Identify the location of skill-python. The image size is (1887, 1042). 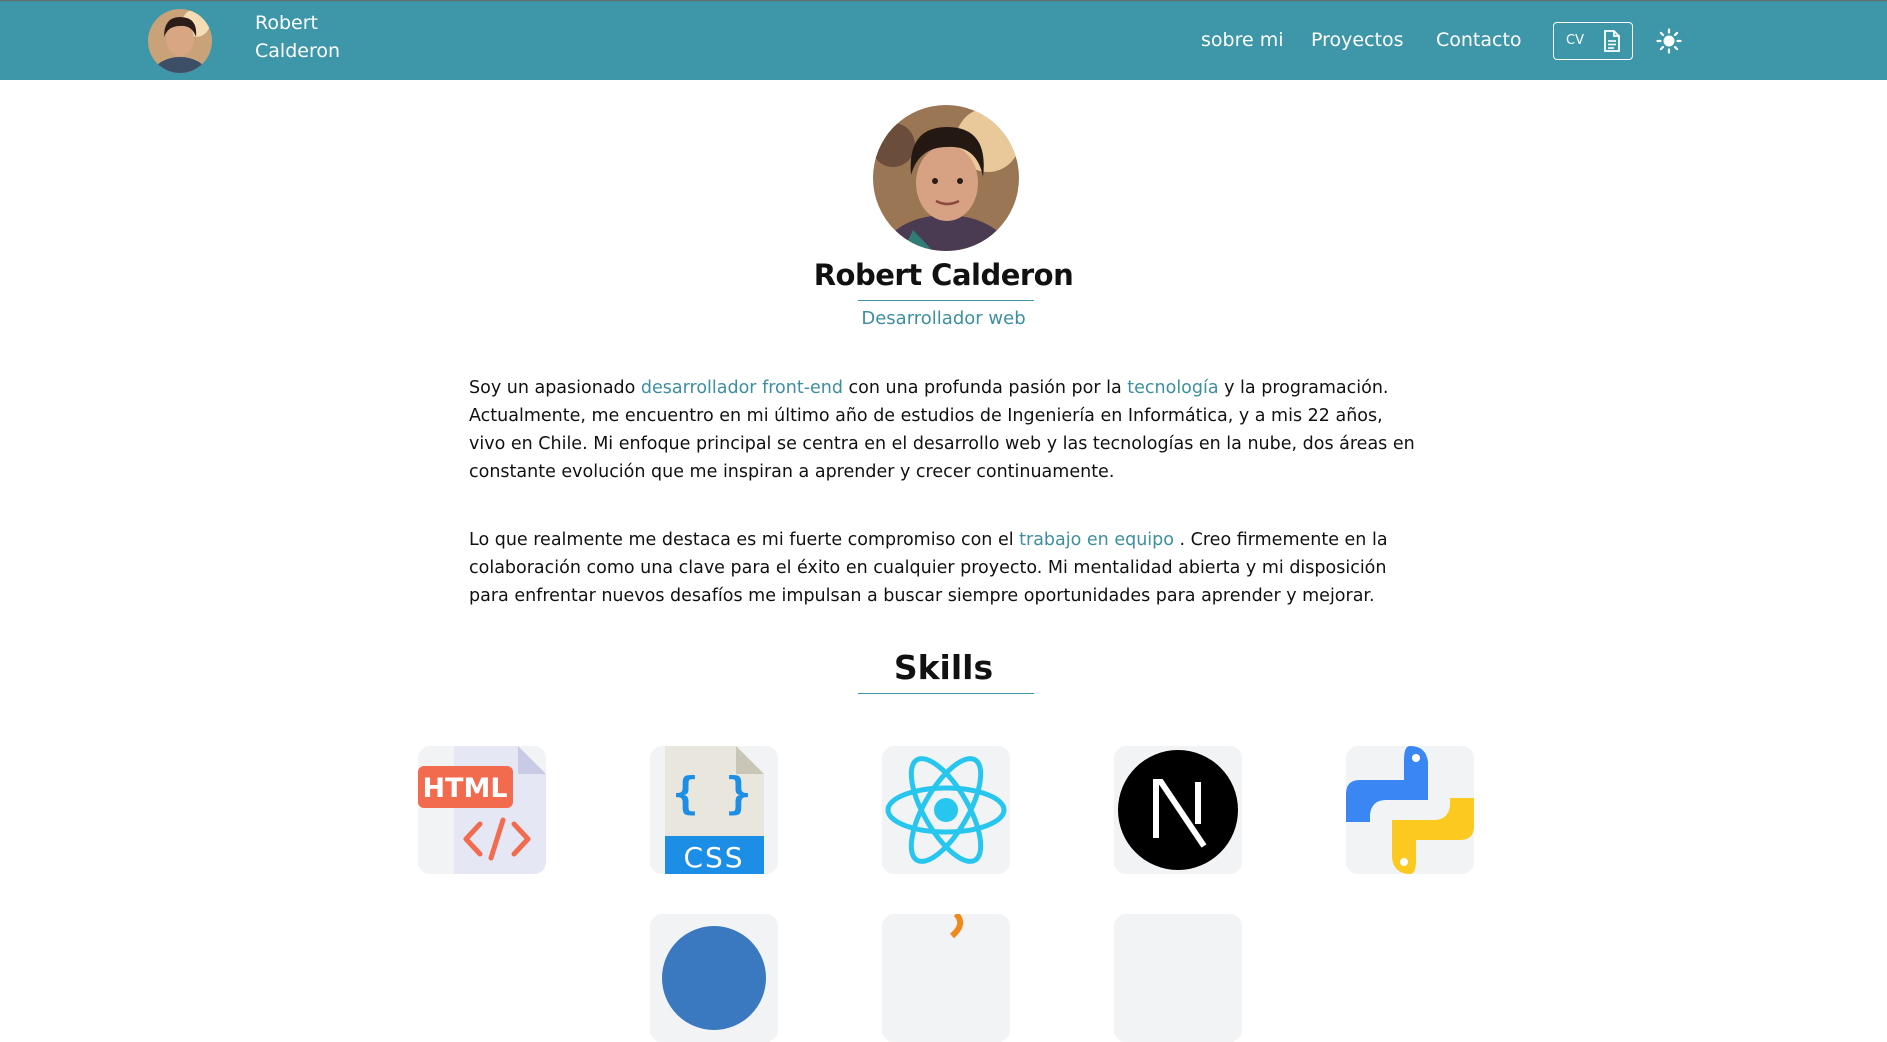
(1410, 810).